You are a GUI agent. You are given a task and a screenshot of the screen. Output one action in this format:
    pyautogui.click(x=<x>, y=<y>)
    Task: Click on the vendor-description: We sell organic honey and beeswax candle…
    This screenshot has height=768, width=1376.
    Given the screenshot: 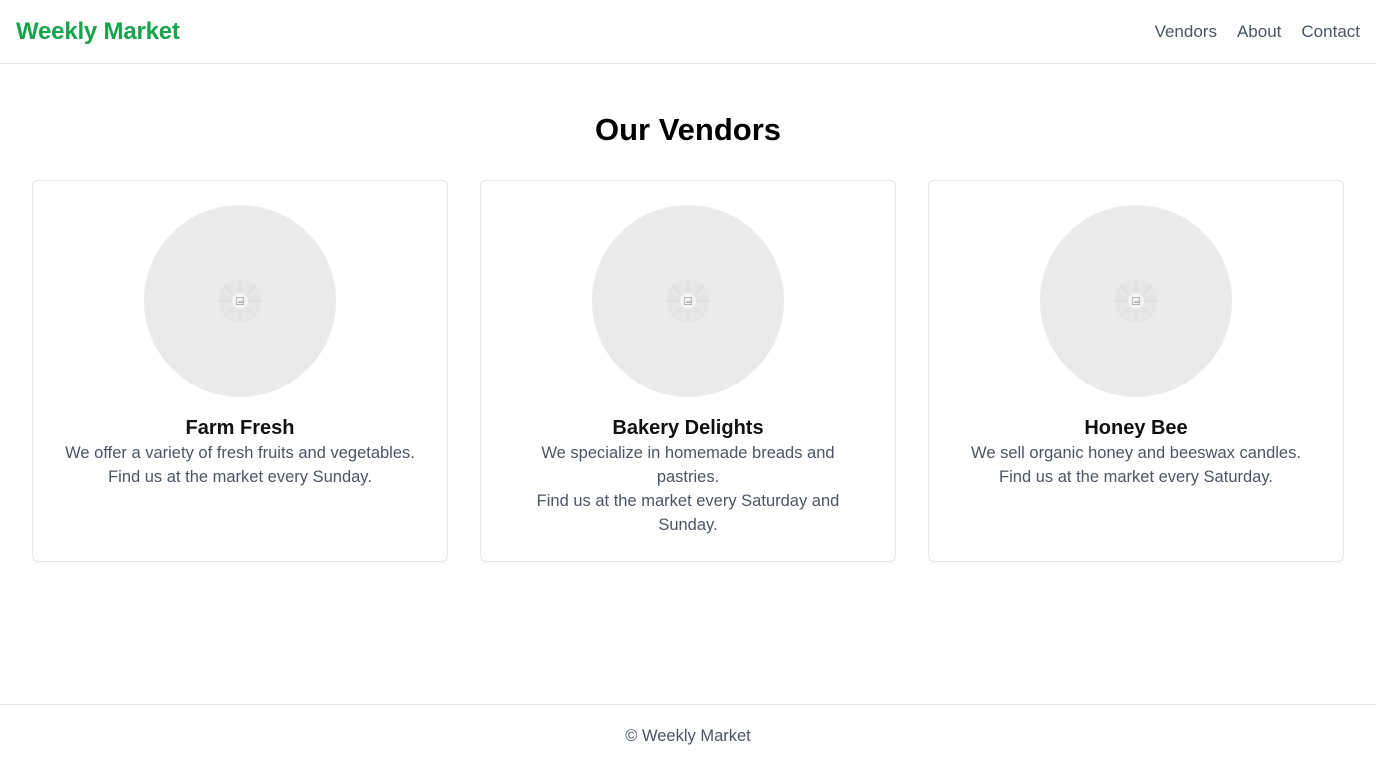 What is the action you would take?
    pyautogui.click(x=1136, y=453)
    